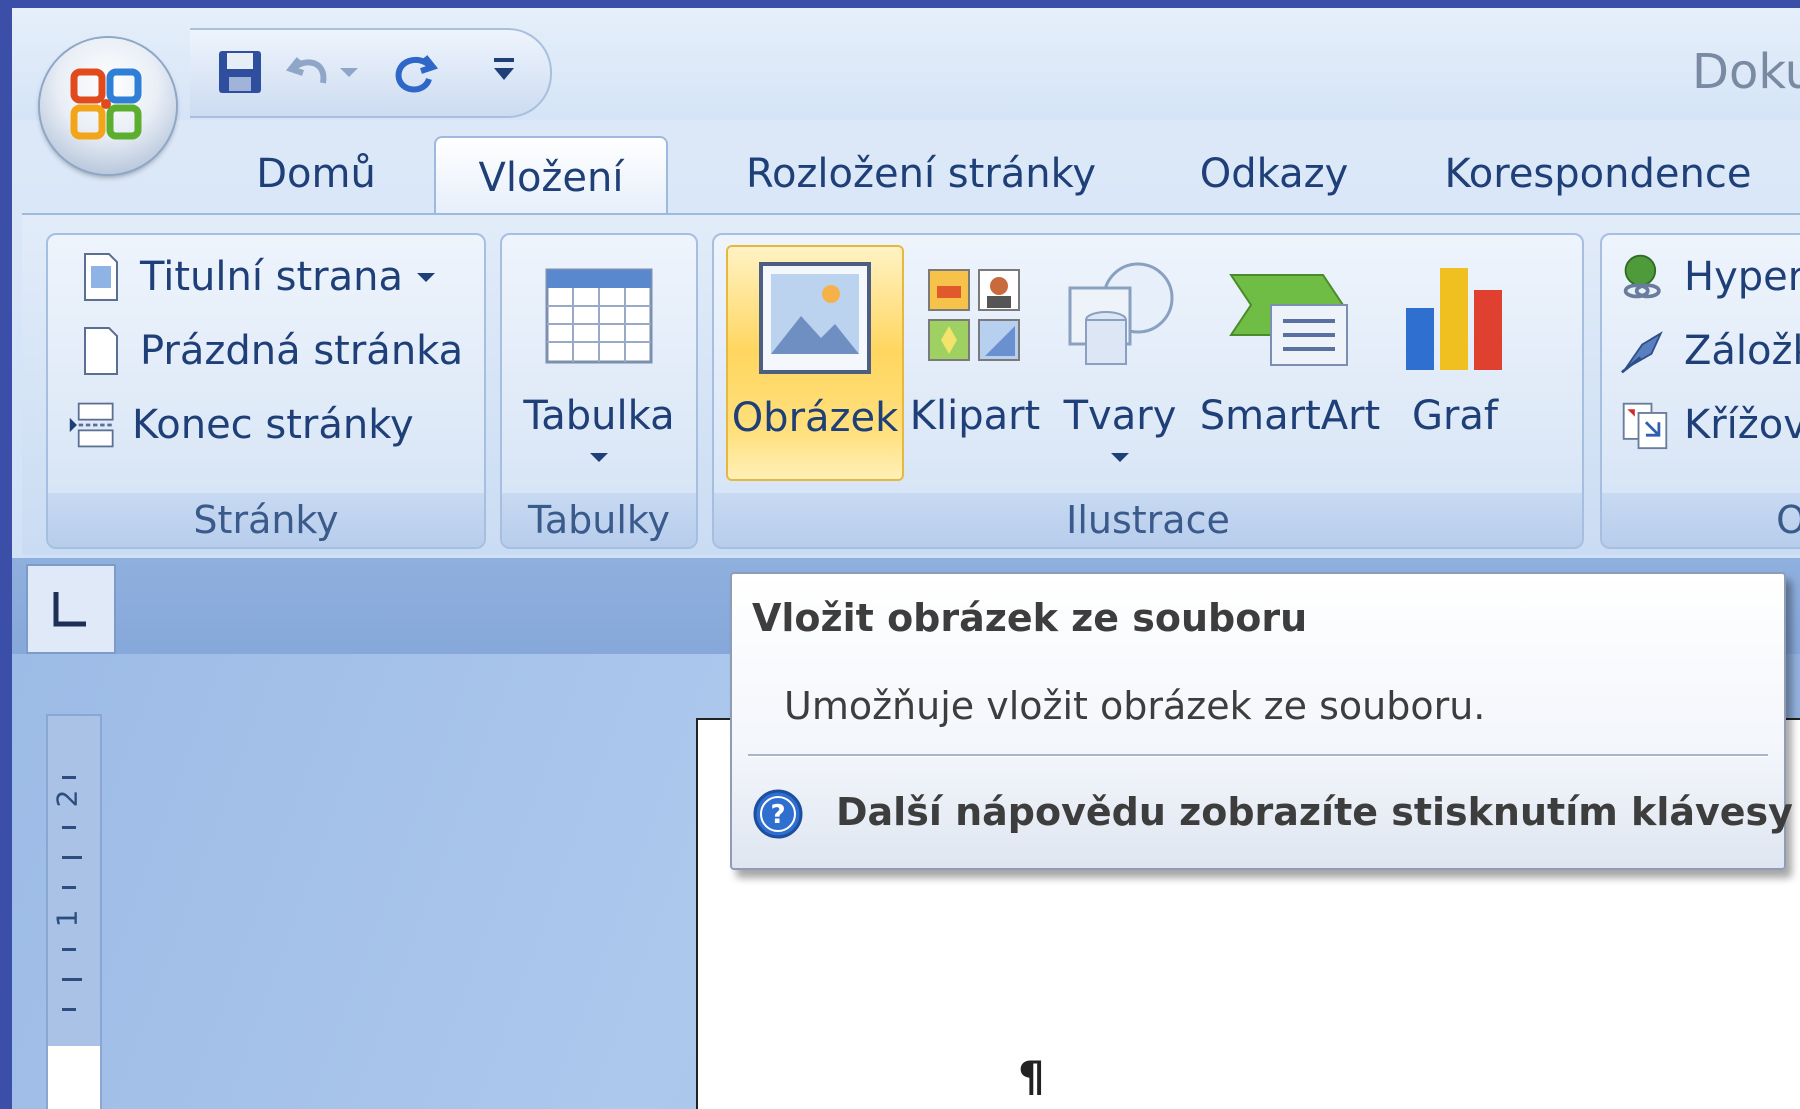 The image size is (1800, 1109). I want to click on left-tab-stop-icon, so click(69, 609).